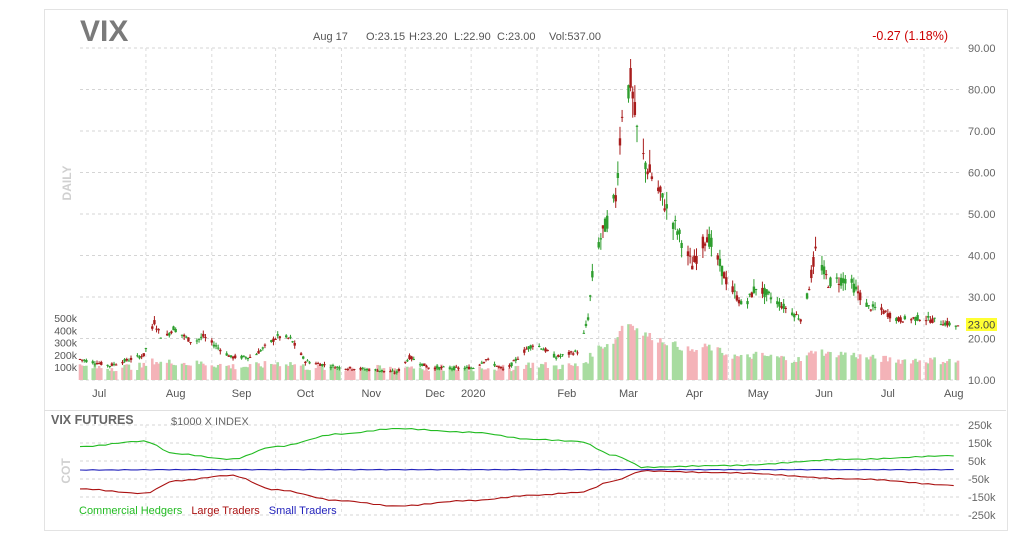 This screenshot has height=537, width=1031. Describe the element at coordinates (67, 183) in the screenshot. I see `period-label: DAILY` at that location.